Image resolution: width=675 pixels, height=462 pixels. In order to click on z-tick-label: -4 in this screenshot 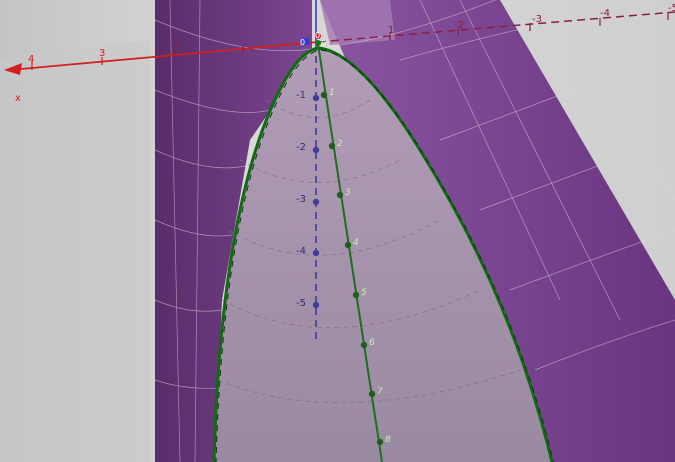, I will do `click(301, 251)`.